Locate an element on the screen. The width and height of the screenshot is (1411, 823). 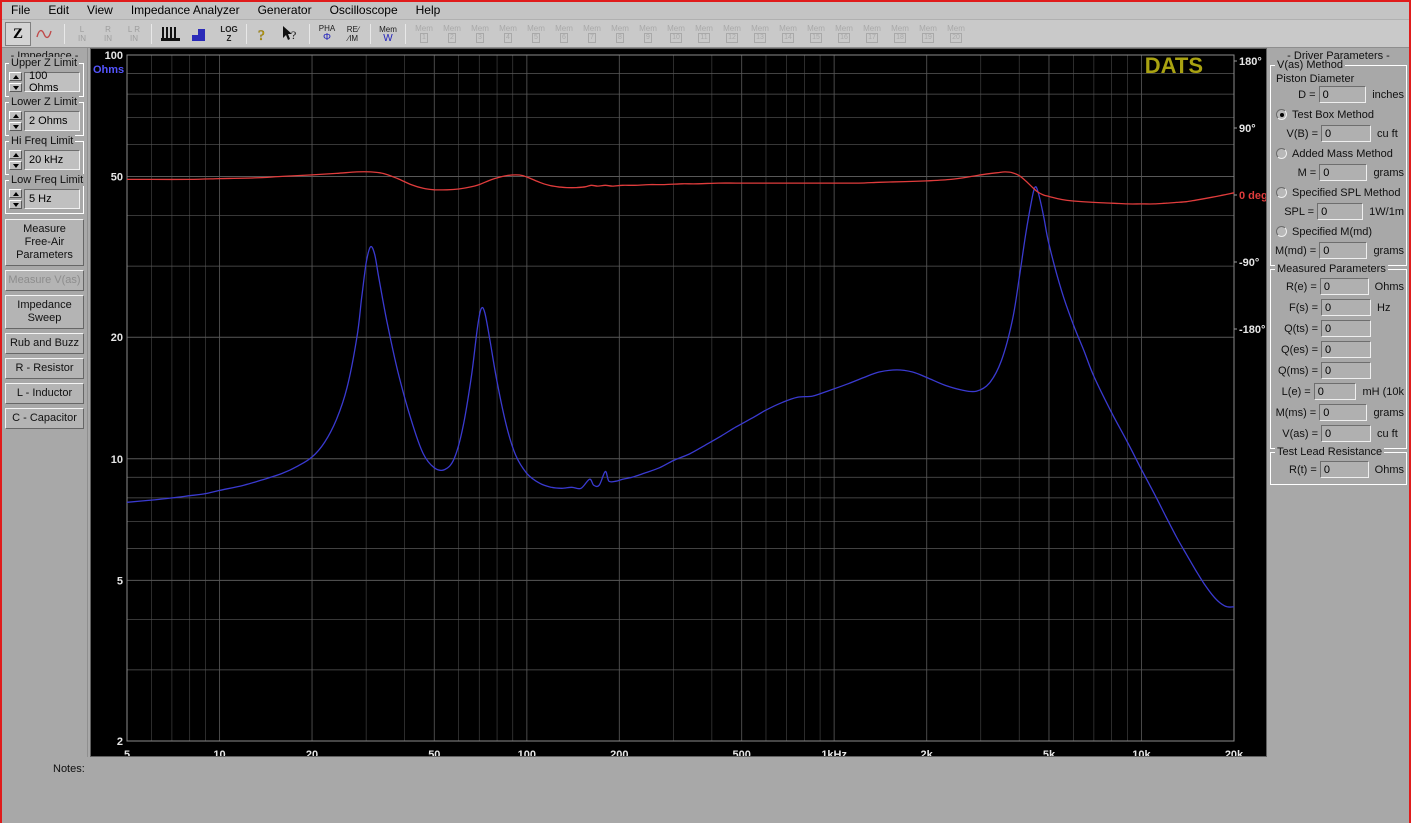
memory-slot-8: Mem 8 is located at coordinates (620, 33).